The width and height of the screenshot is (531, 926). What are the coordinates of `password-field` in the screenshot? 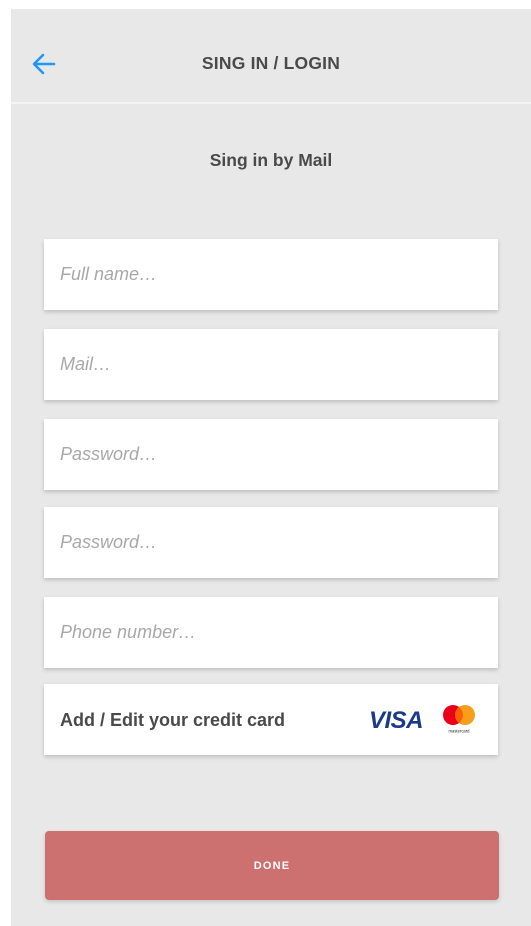 It's located at (271, 454).